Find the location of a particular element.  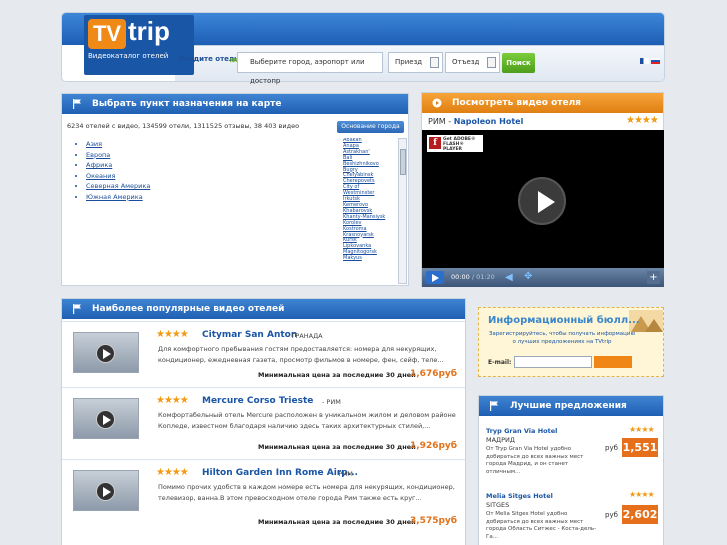

video-hotel-stars: ★★★★ is located at coordinates (642, 120).